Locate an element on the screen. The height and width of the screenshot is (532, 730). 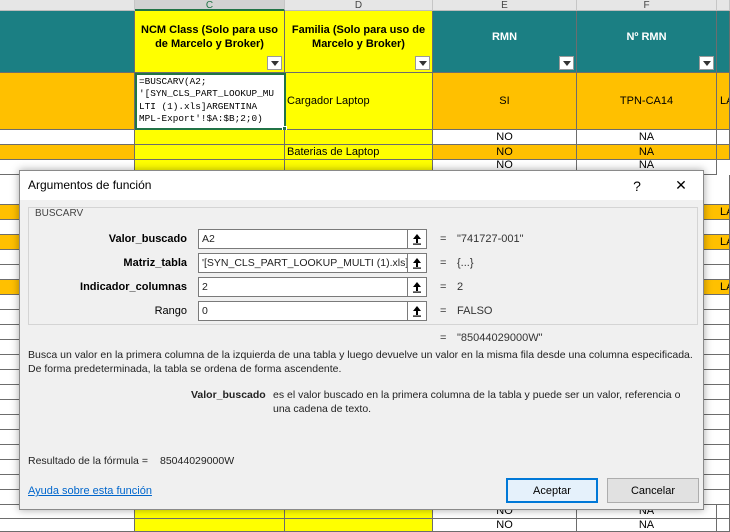
column-header-e: E is located at coordinates (505, 5).